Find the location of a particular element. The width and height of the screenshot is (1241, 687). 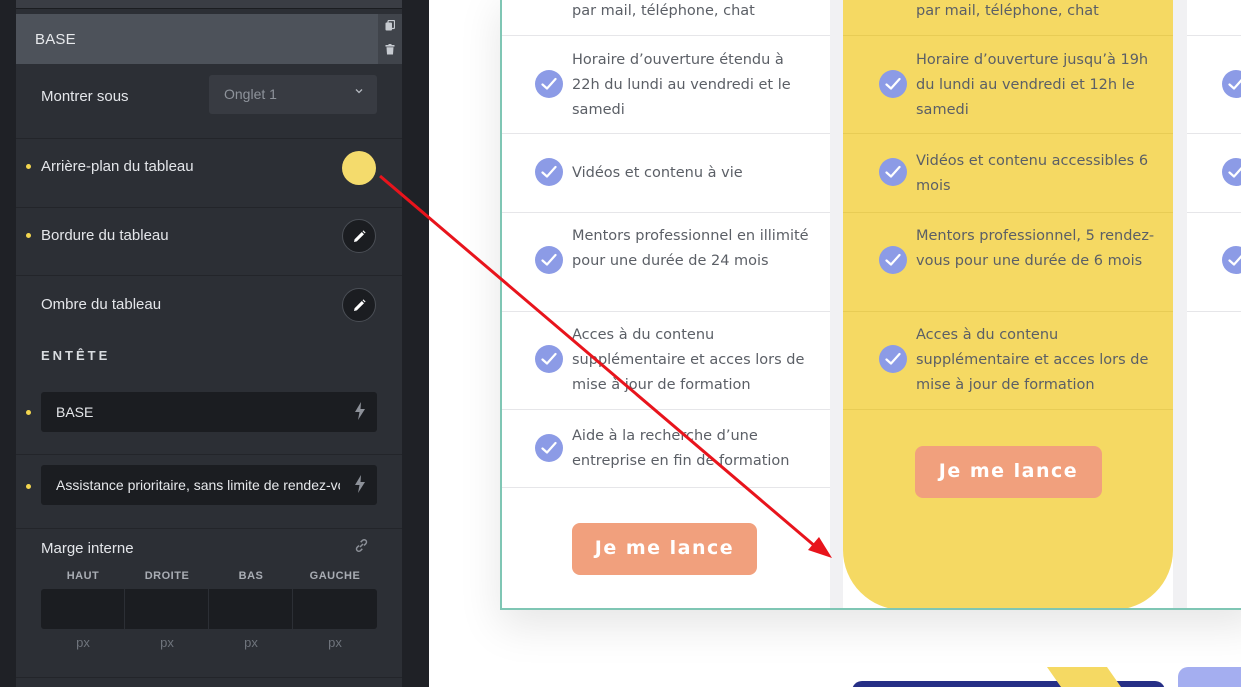

padding-top-label: HAUT is located at coordinates (83, 576).